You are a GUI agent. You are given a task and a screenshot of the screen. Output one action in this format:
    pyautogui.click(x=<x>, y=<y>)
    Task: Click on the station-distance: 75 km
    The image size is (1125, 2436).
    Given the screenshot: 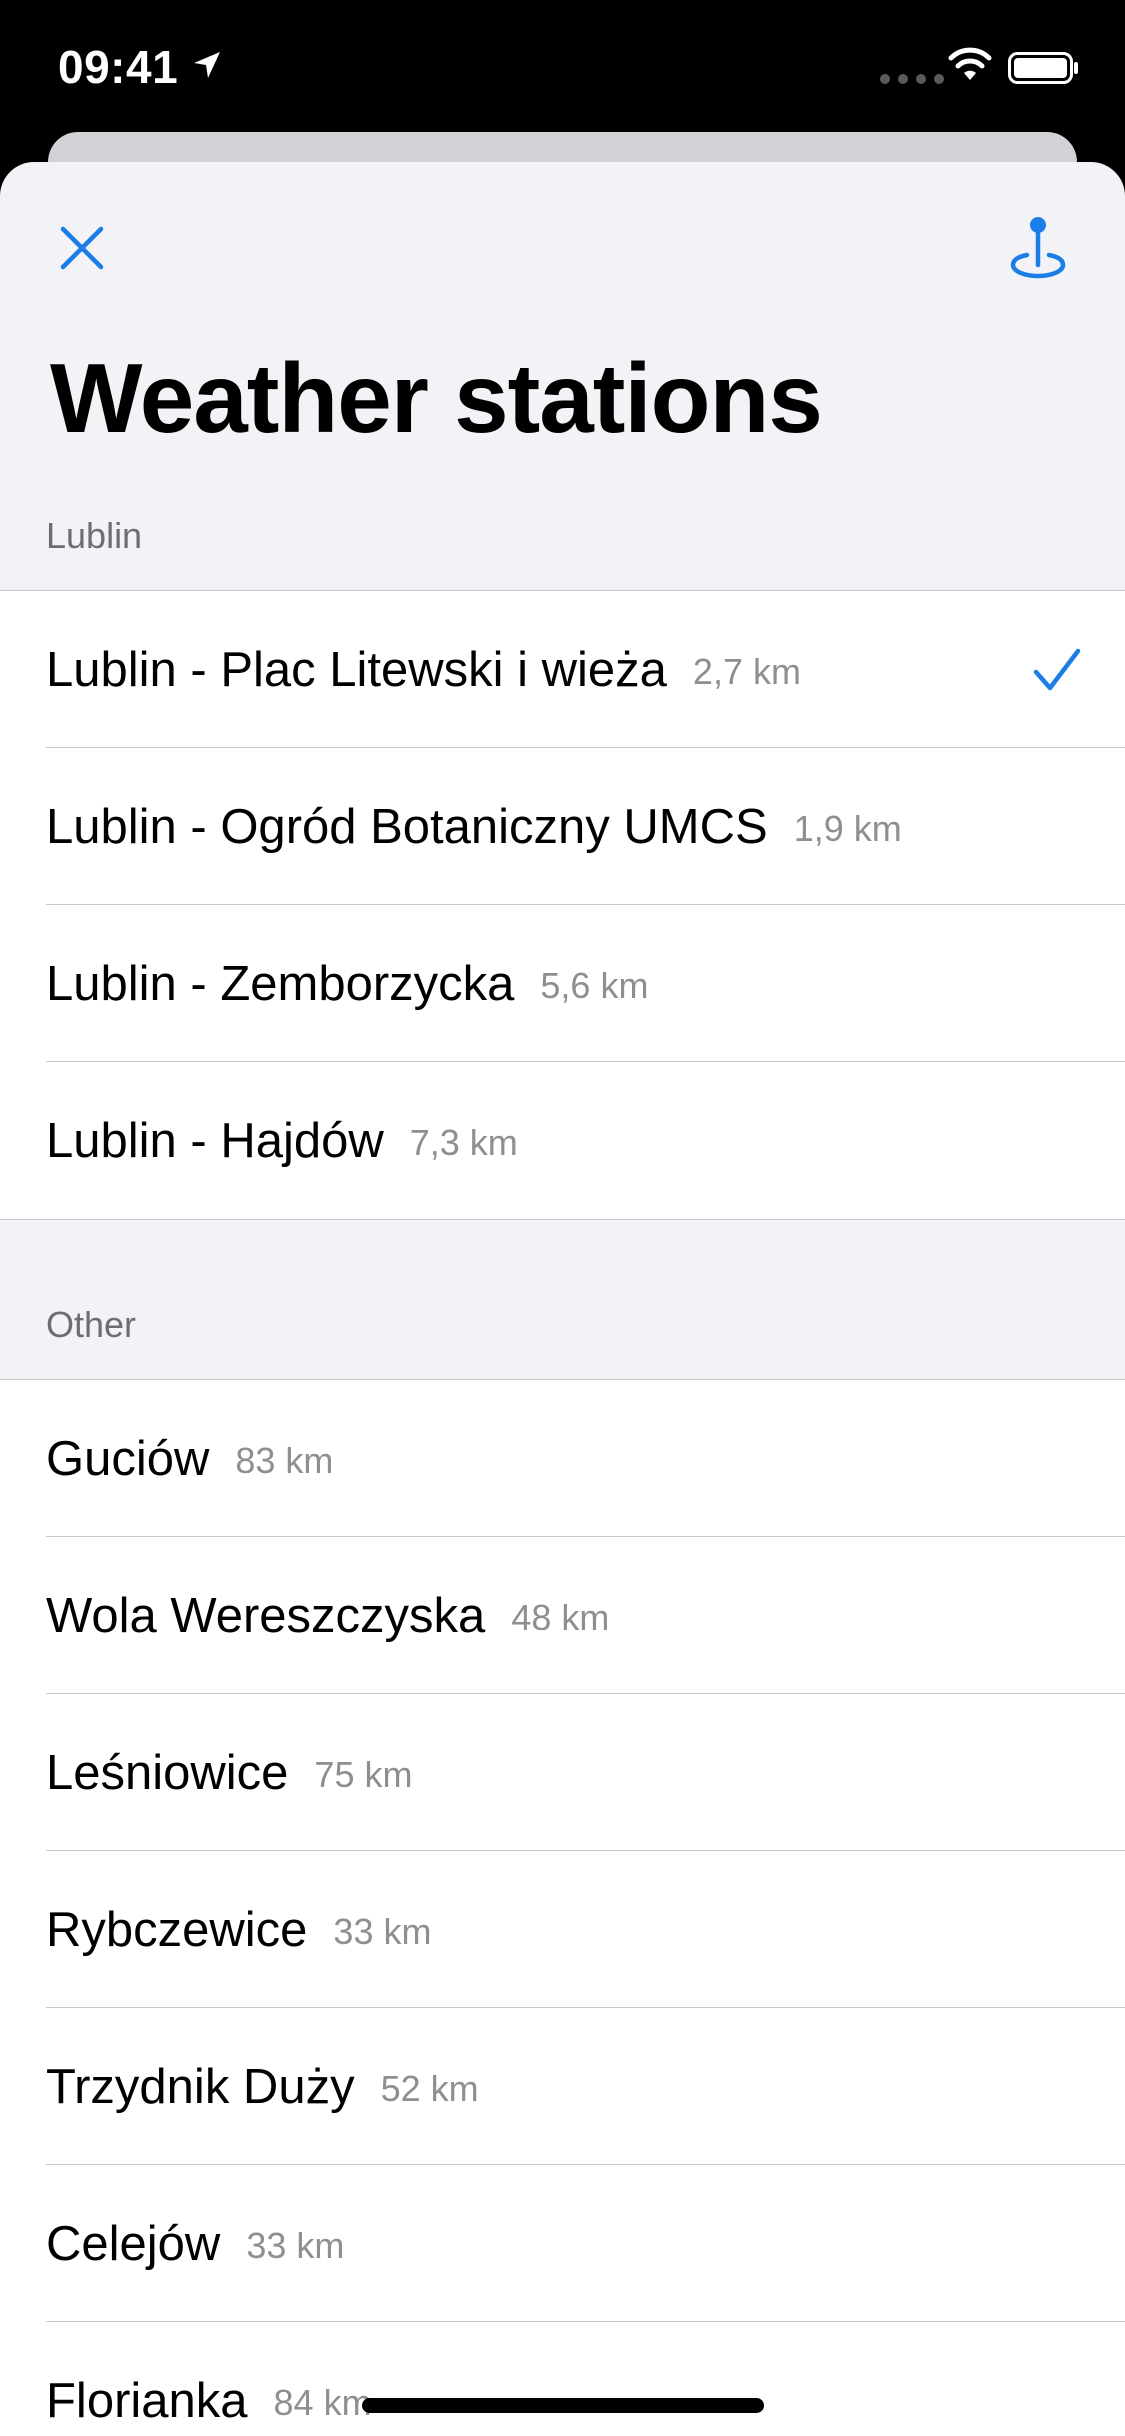 What is the action you would take?
    pyautogui.click(x=363, y=1774)
    